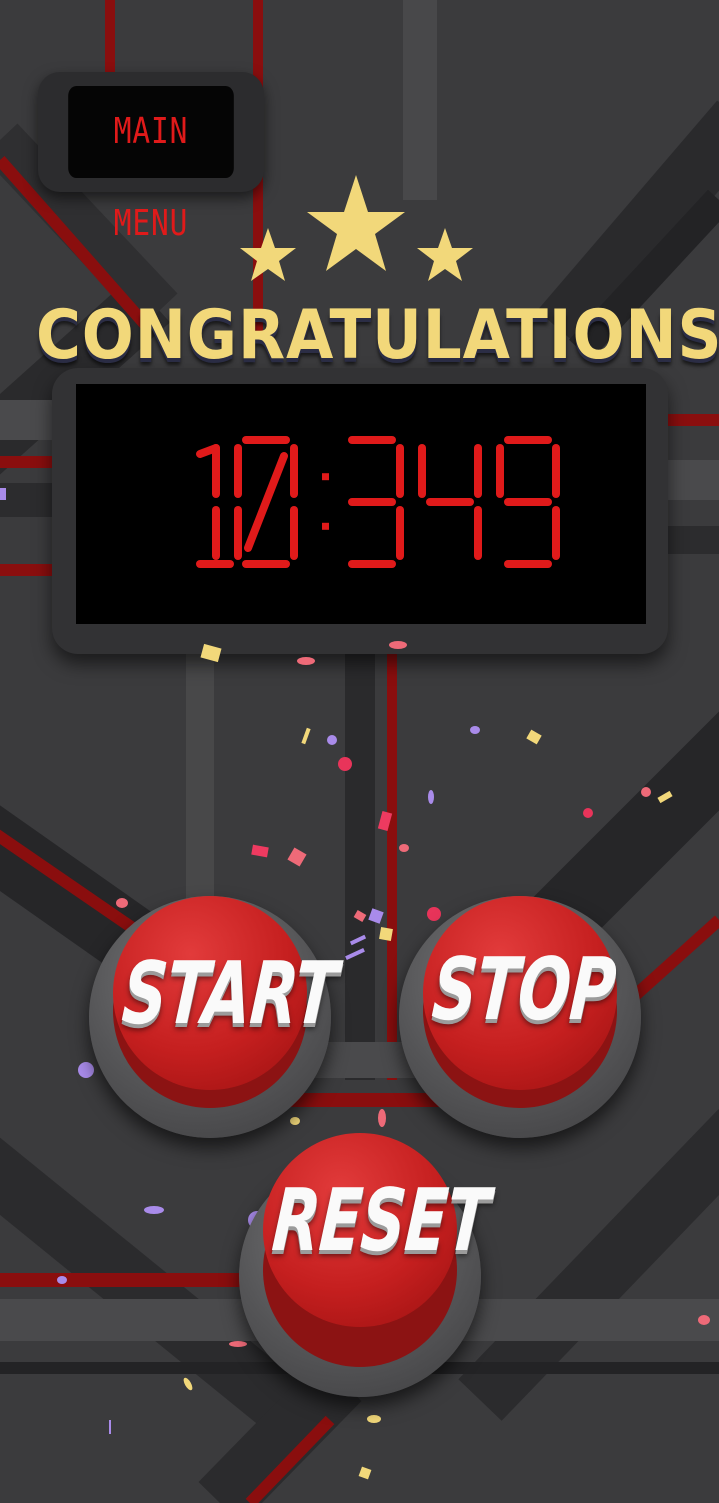 This screenshot has height=1503, width=719. Describe the element at coordinates (381, 1221) in the screenshot. I see `reset-label: RESET` at that location.